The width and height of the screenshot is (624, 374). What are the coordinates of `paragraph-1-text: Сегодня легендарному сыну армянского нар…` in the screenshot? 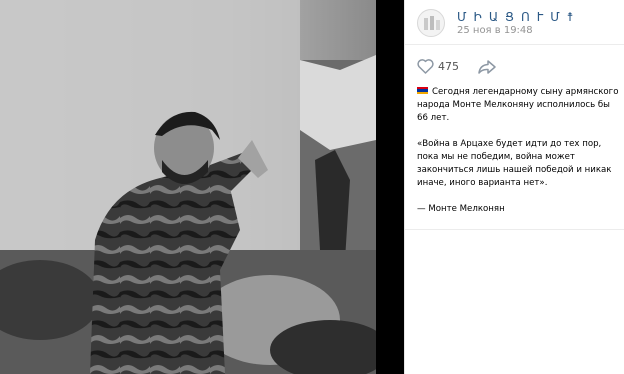 It's located at (518, 105).